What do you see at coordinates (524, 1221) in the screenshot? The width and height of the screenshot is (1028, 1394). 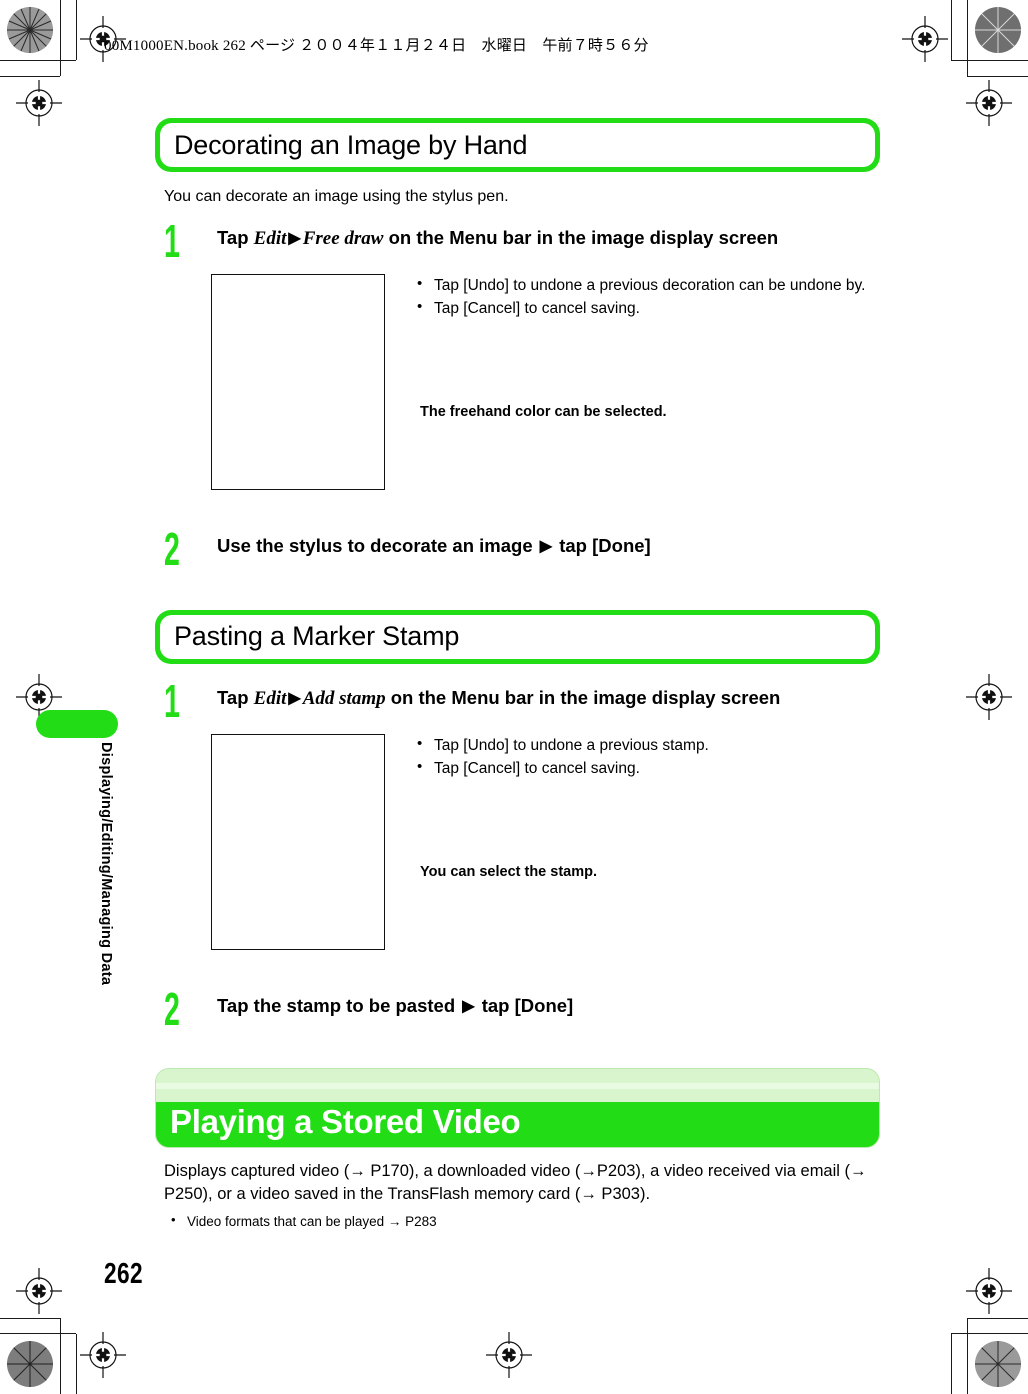 I see `chapter-body-bullet: Video formats that can be played → P283` at bounding box center [524, 1221].